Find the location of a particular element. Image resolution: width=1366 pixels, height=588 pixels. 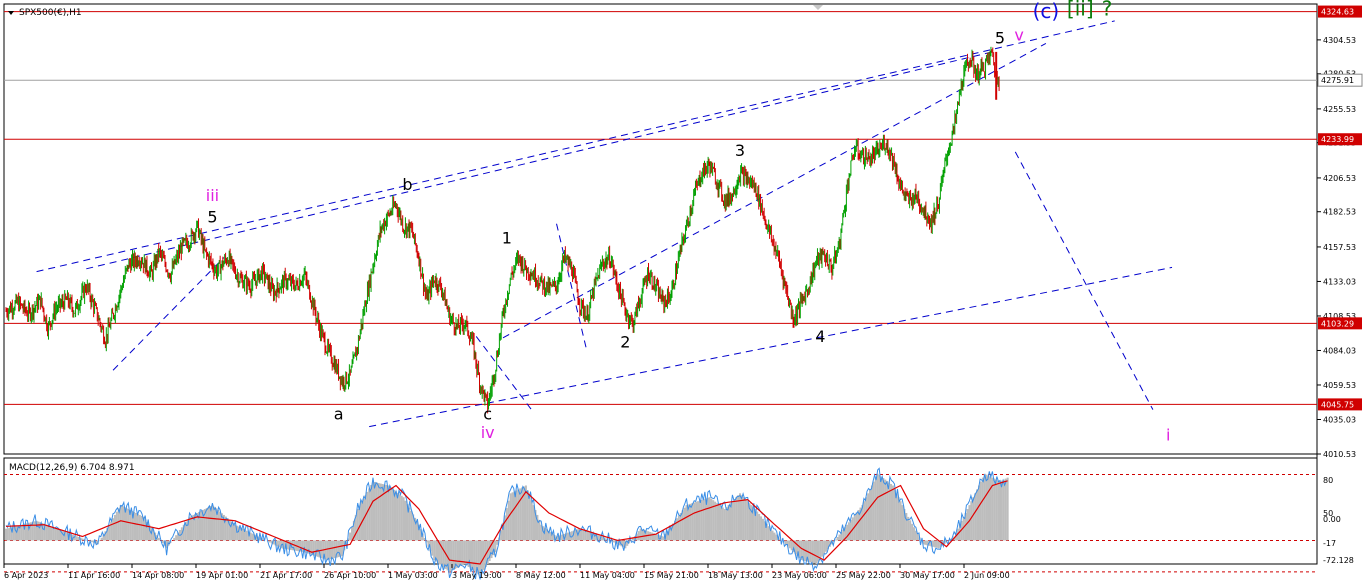

wave-label: (c) is located at coordinates (1046, 11).